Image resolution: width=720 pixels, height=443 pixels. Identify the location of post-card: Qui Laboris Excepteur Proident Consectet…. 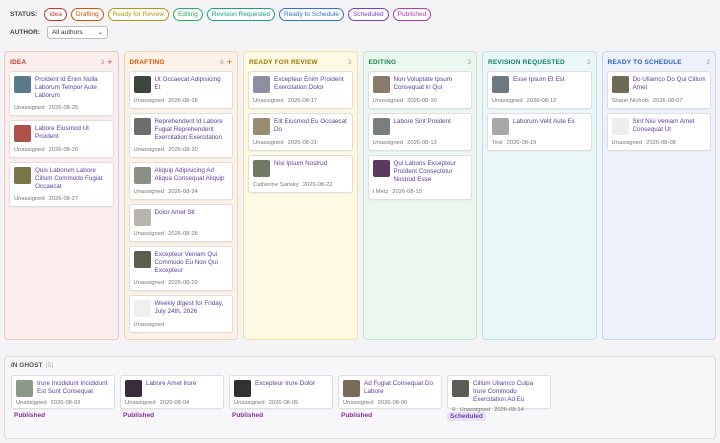
(419, 177).